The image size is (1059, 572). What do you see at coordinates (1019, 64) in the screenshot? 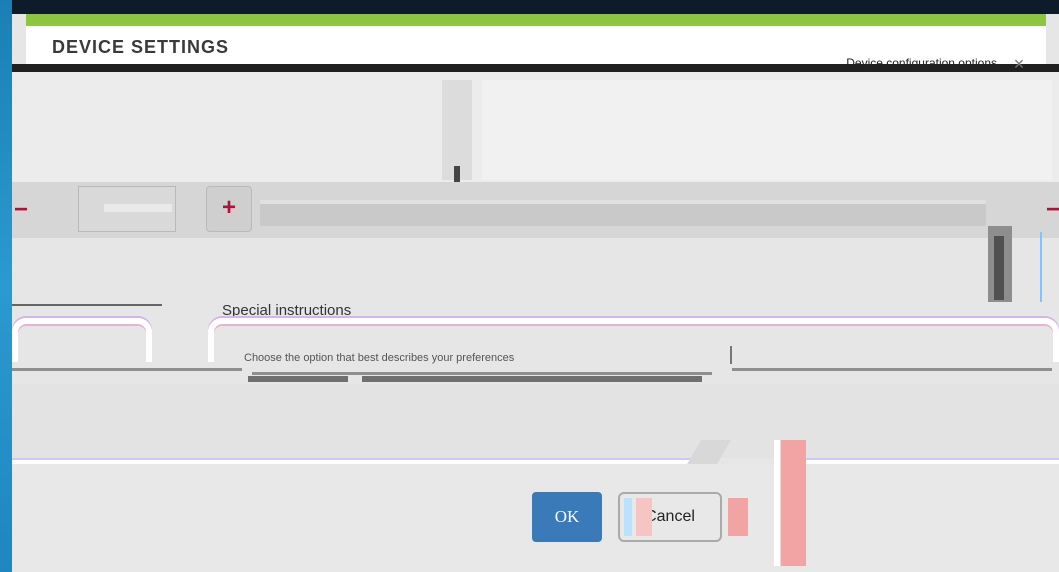
I see `close-button: ×` at bounding box center [1019, 64].